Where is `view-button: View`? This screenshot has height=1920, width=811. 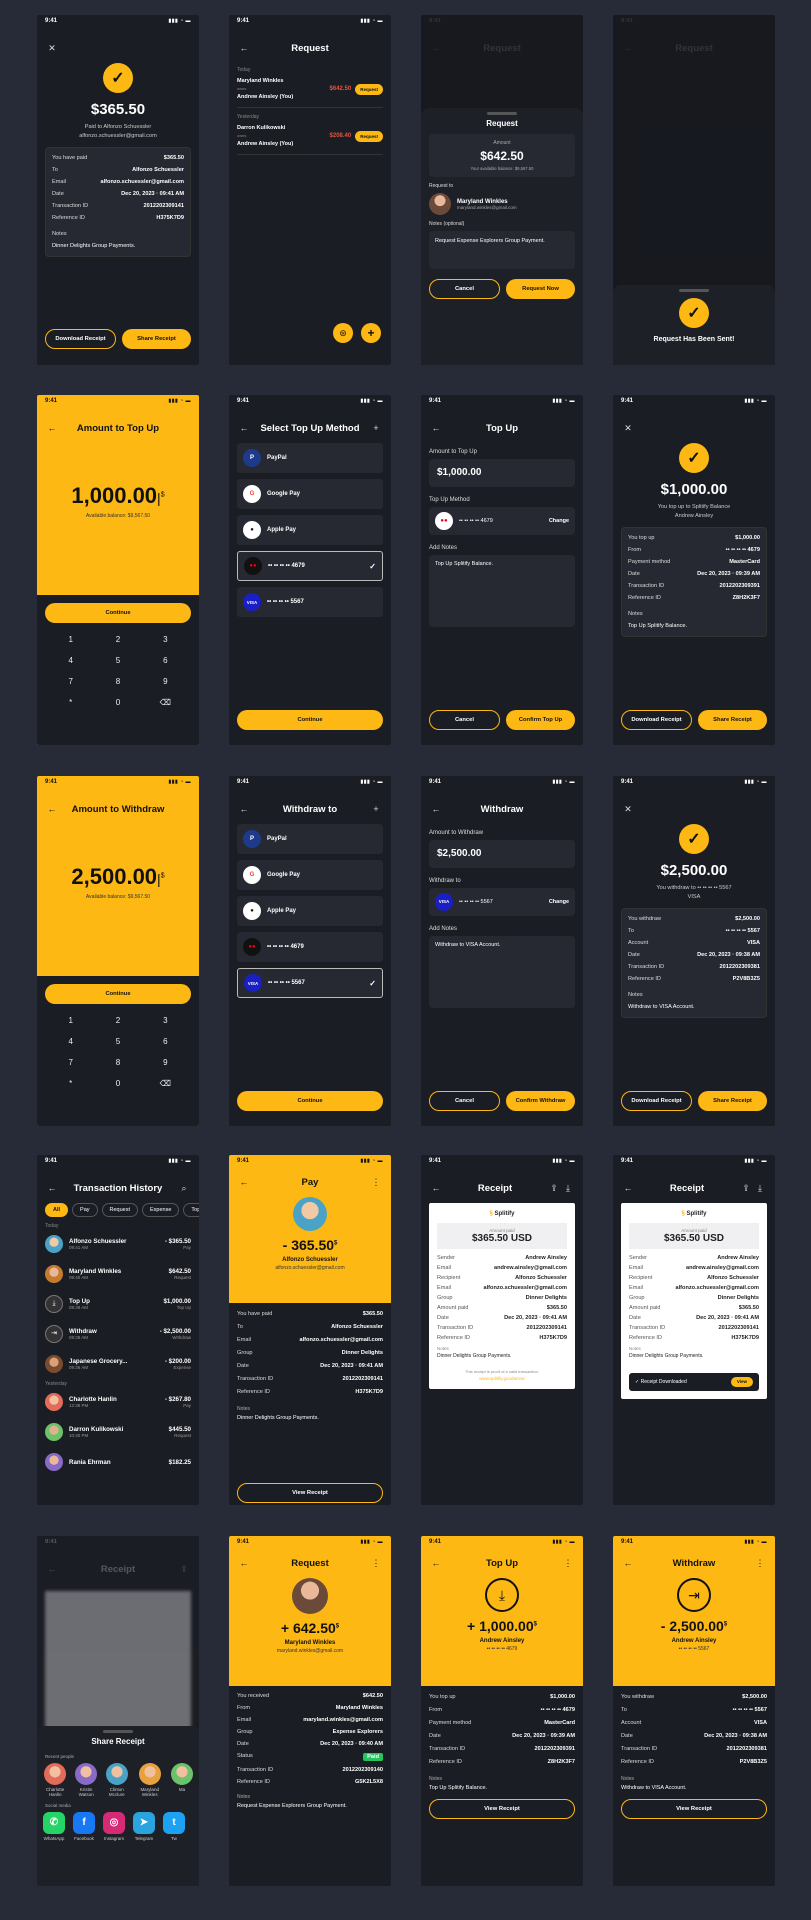 view-button: View is located at coordinates (741, 1382).